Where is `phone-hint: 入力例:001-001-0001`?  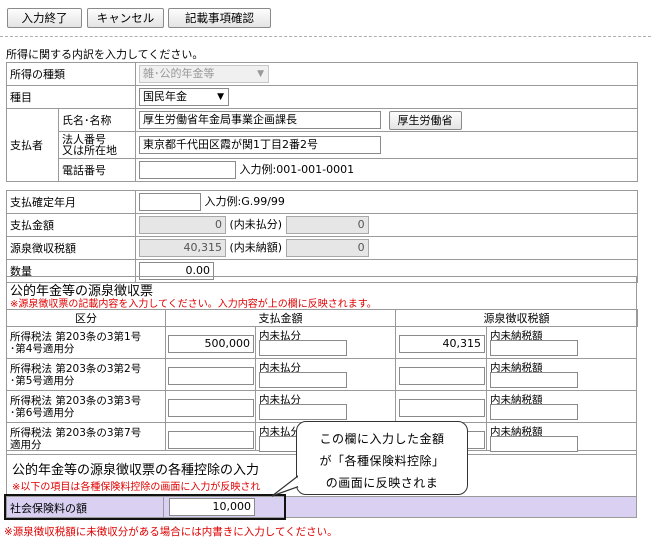
phone-hint: 入力例:001-001-0001 is located at coordinates (297, 169).